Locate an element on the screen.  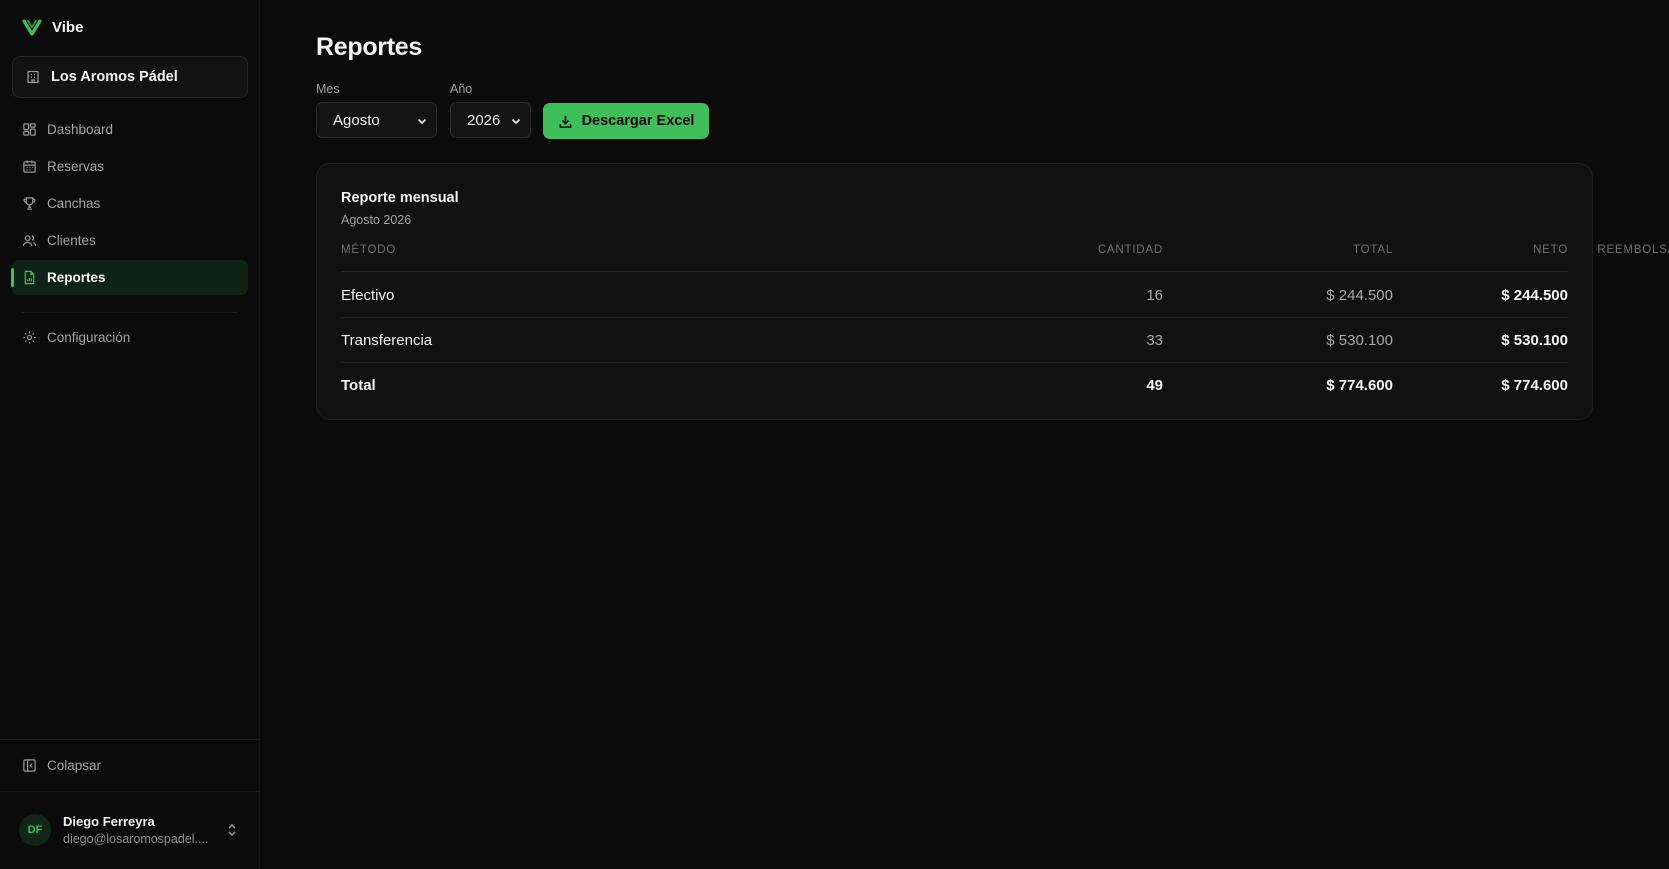
dashboard-icon is located at coordinates (29, 129).